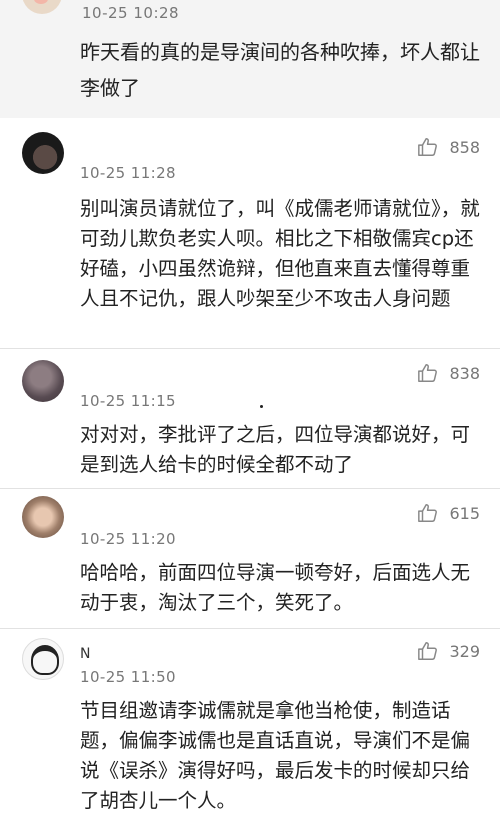 This screenshot has height=822, width=500. Describe the element at coordinates (275, 449) in the screenshot. I see `comment-text: 对对对，李批评了之后，四位导演都说好，可是到选人给卡的时候全都不动了` at that location.